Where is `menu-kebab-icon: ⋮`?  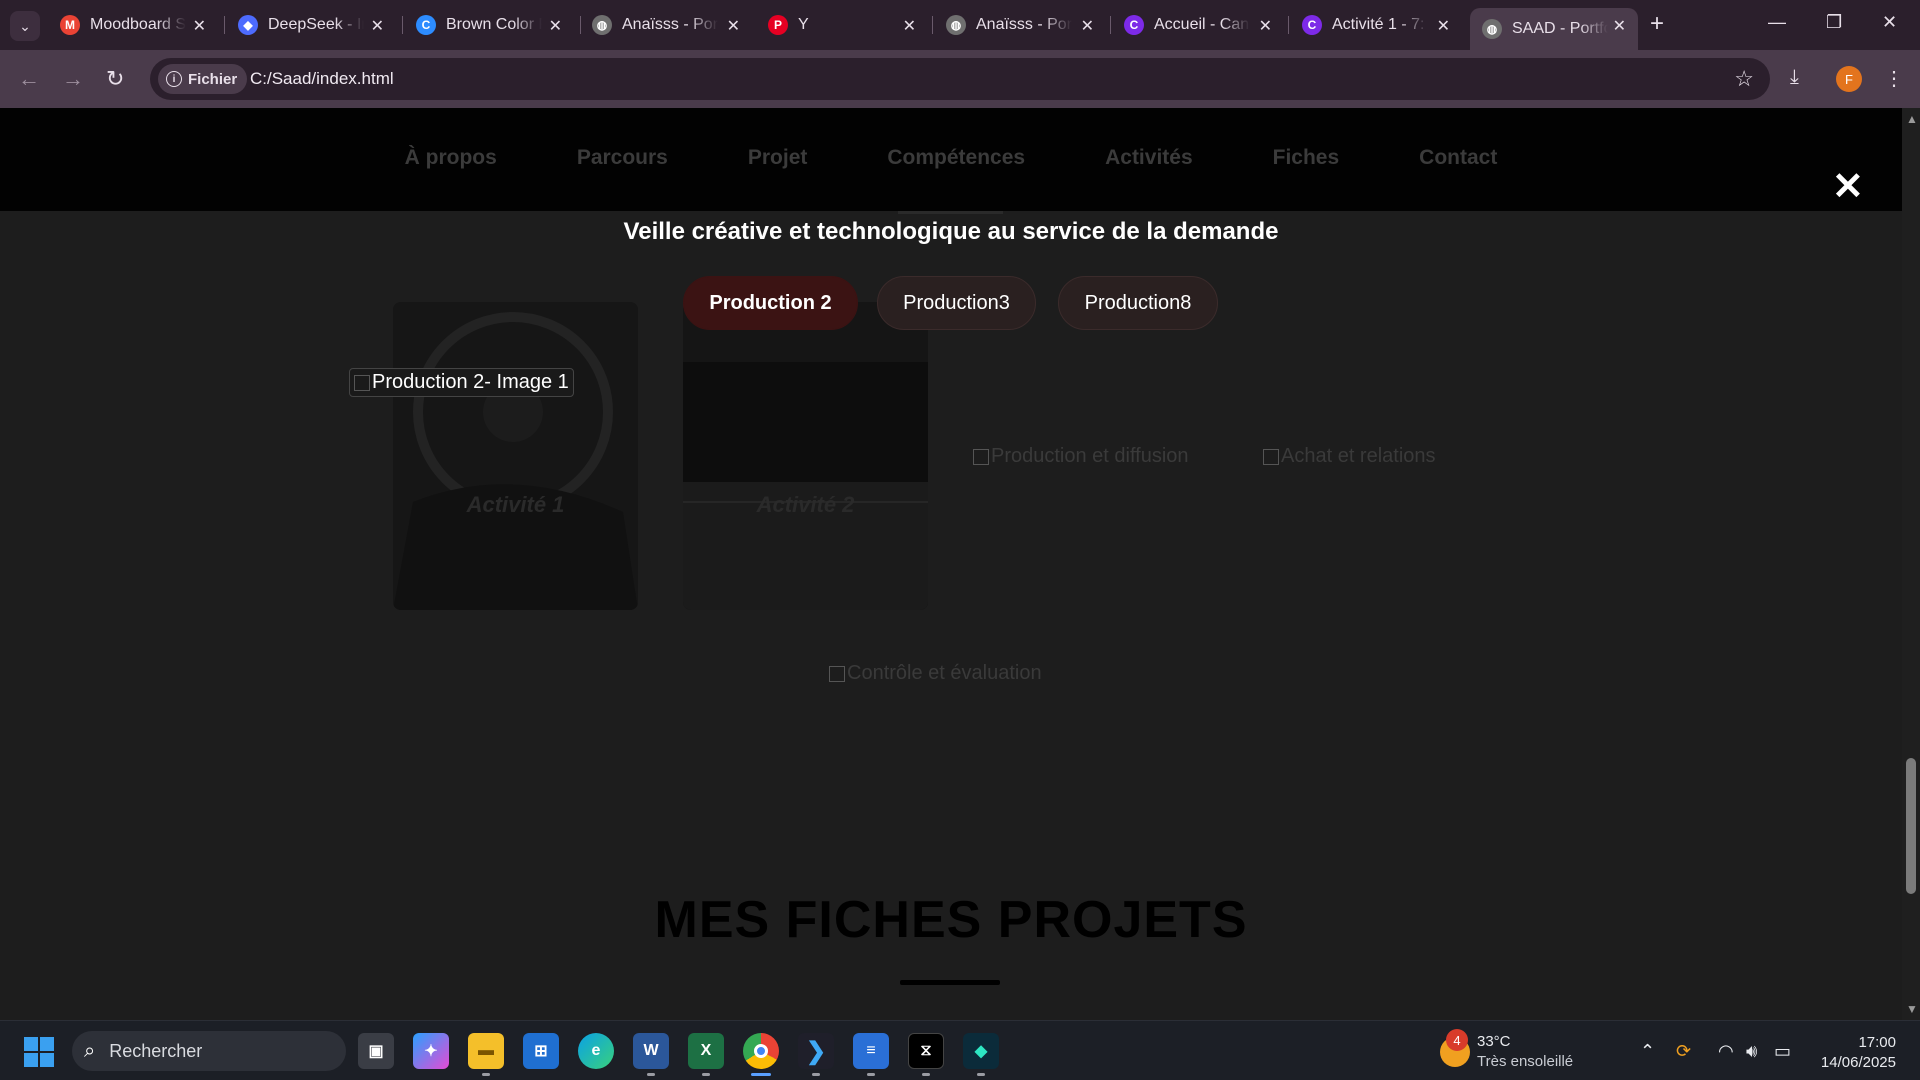 menu-kebab-icon: ⋮ is located at coordinates (1894, 78).